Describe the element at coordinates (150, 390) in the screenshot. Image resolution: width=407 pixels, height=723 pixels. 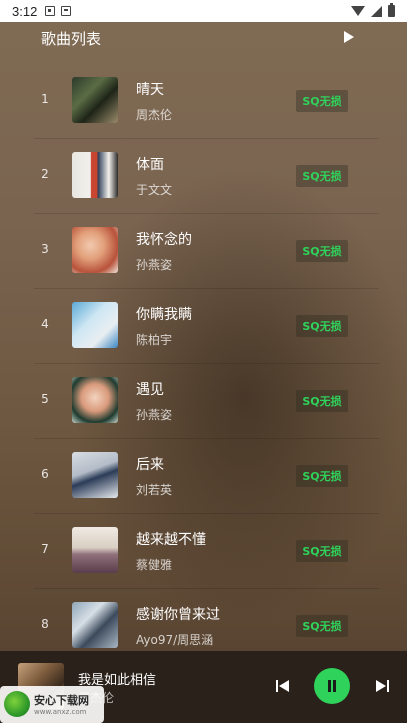
I see `song-title: 遇见` at that location.